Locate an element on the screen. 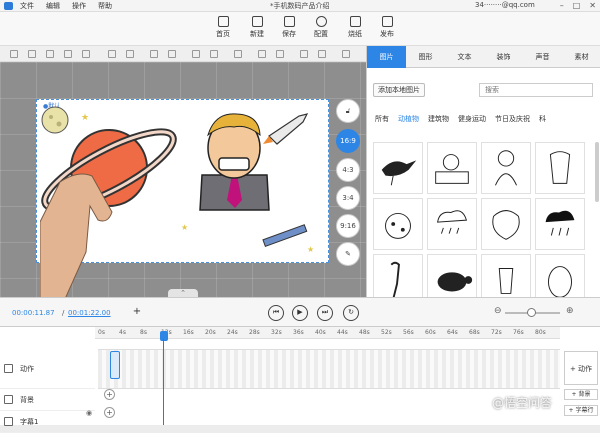 This screenshot has width=600, height=433. bring-forward-icon is located at coordinates (154, 54).